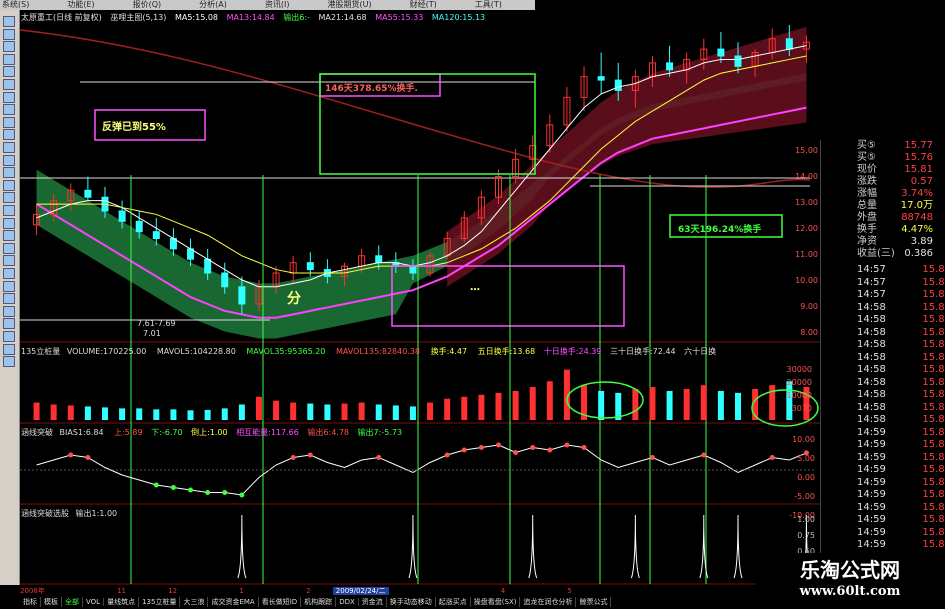 The image size is (945, 609). I want to click on date-current: 2009/02/24/二, so click(360, 591).